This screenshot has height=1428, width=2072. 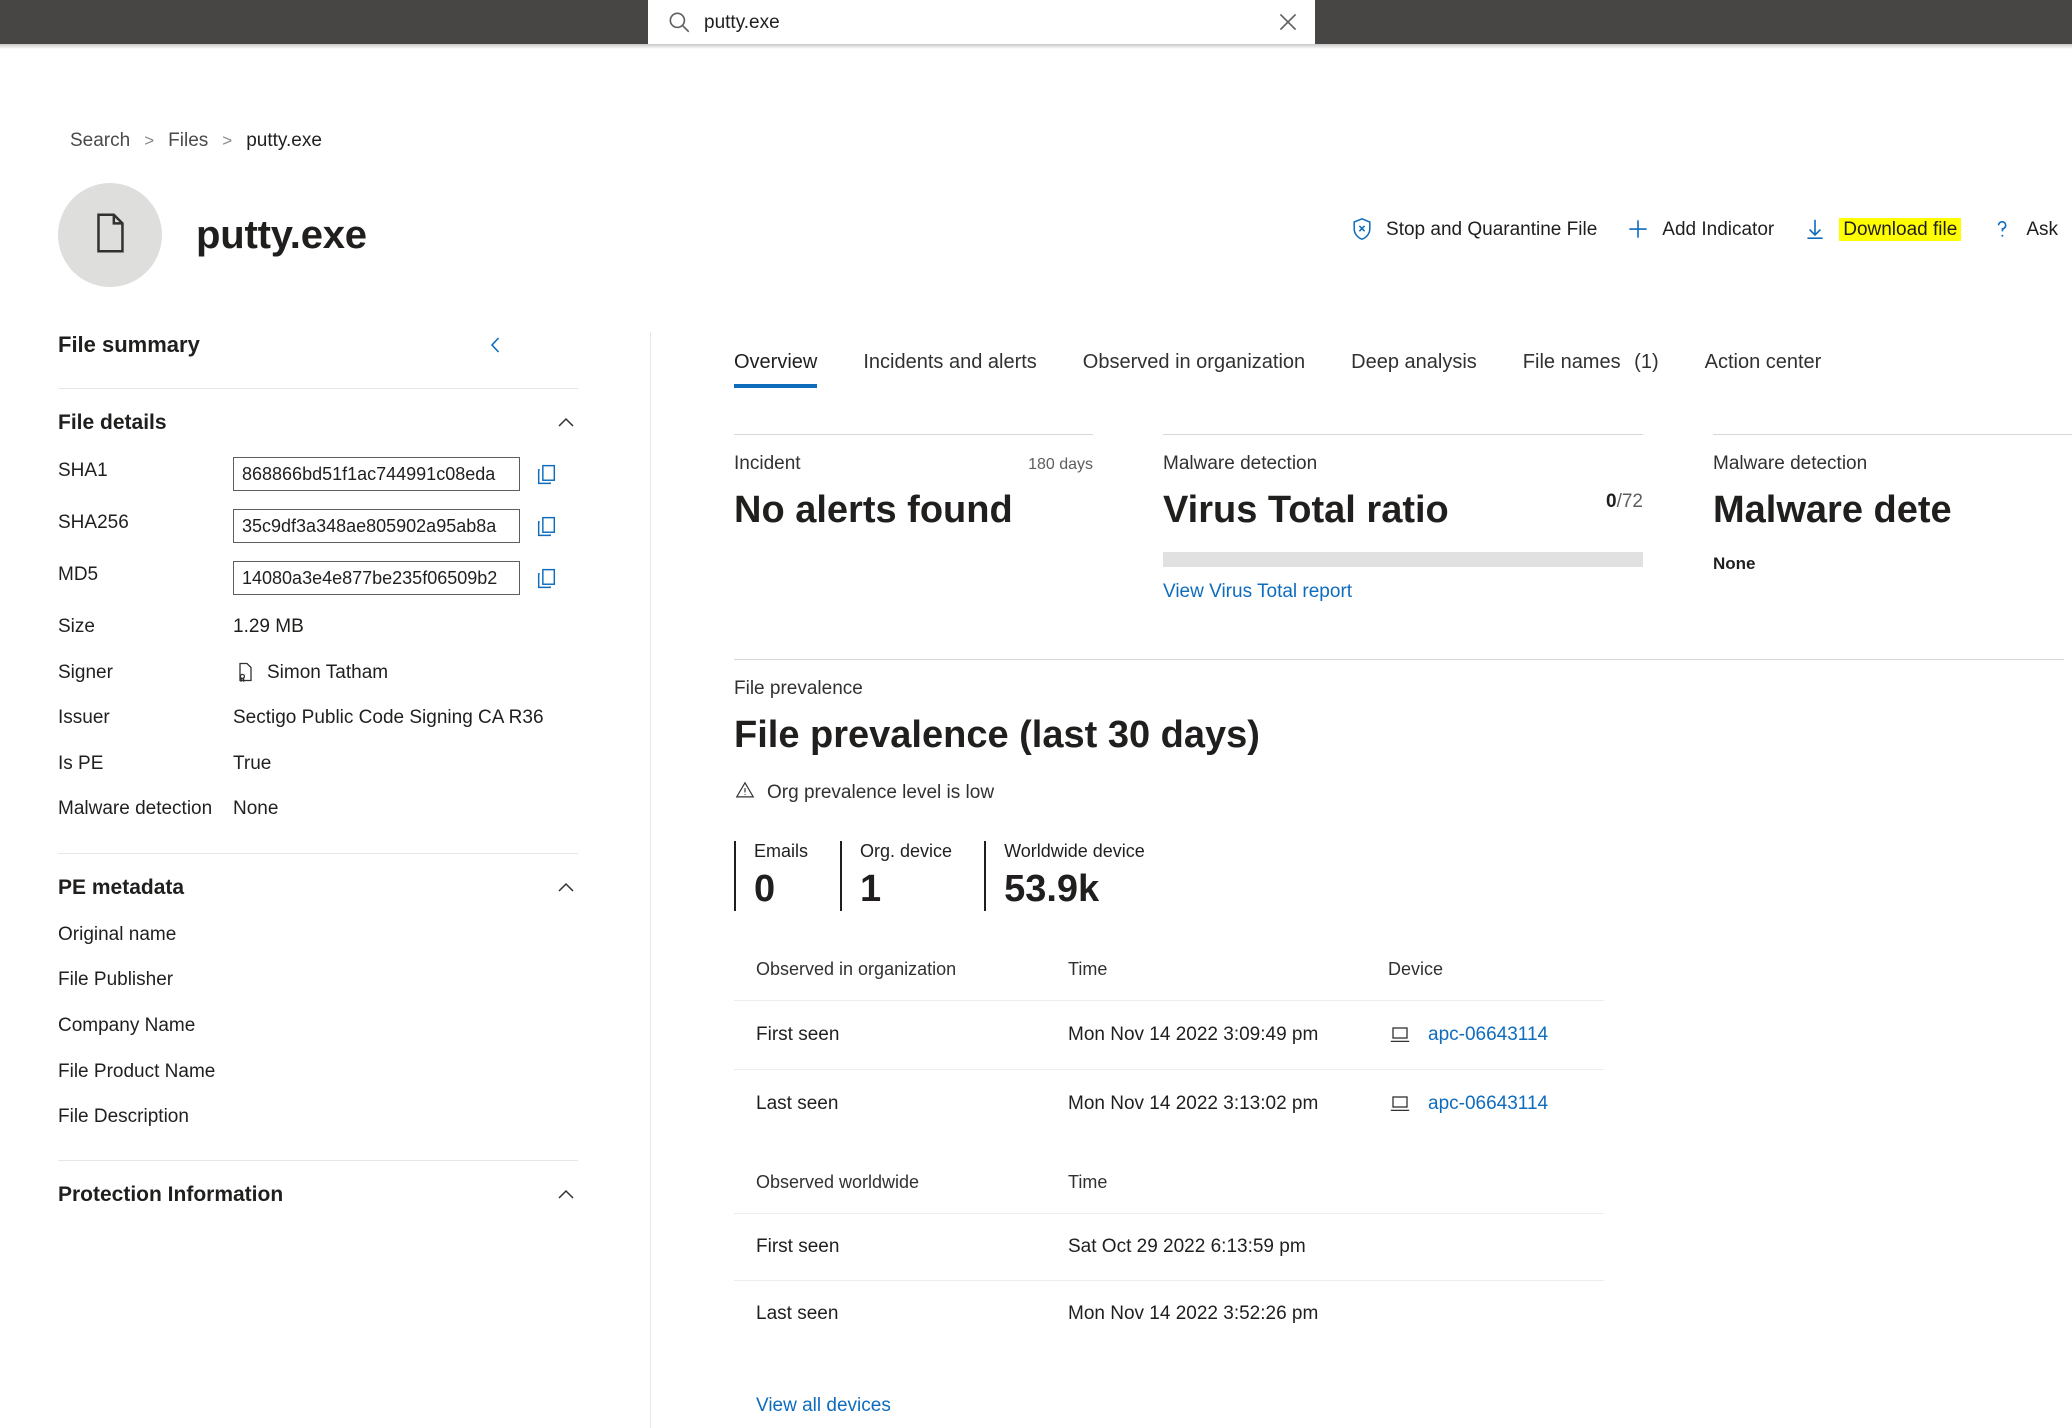 I want to click on row-sha256: SHA256 35c9df3a348ae805902a95ab8a, so click(x=318, y=526).